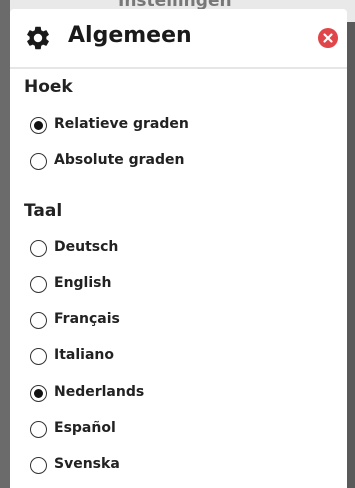  I want to click on option-label: Absolute graden, so click(119, 160).